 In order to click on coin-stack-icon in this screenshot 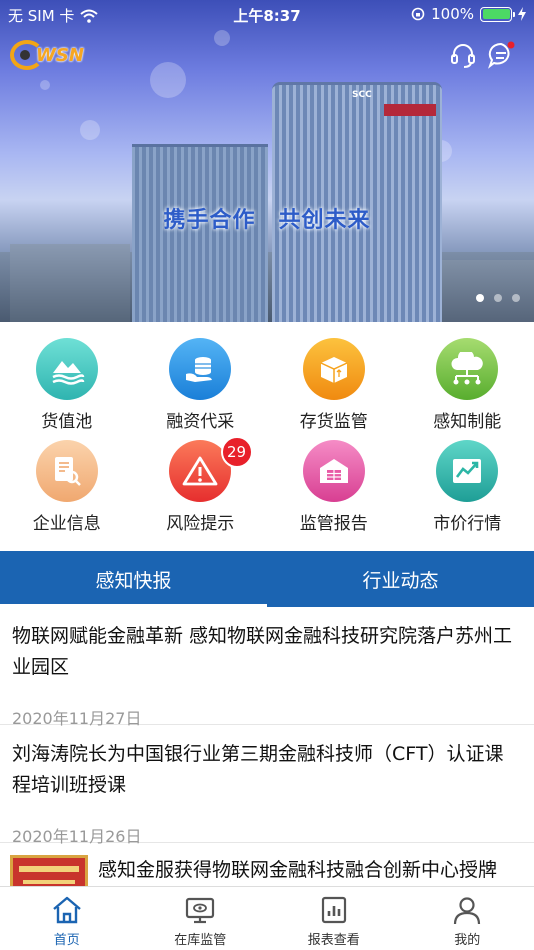, I will do `click(200, 369)`.